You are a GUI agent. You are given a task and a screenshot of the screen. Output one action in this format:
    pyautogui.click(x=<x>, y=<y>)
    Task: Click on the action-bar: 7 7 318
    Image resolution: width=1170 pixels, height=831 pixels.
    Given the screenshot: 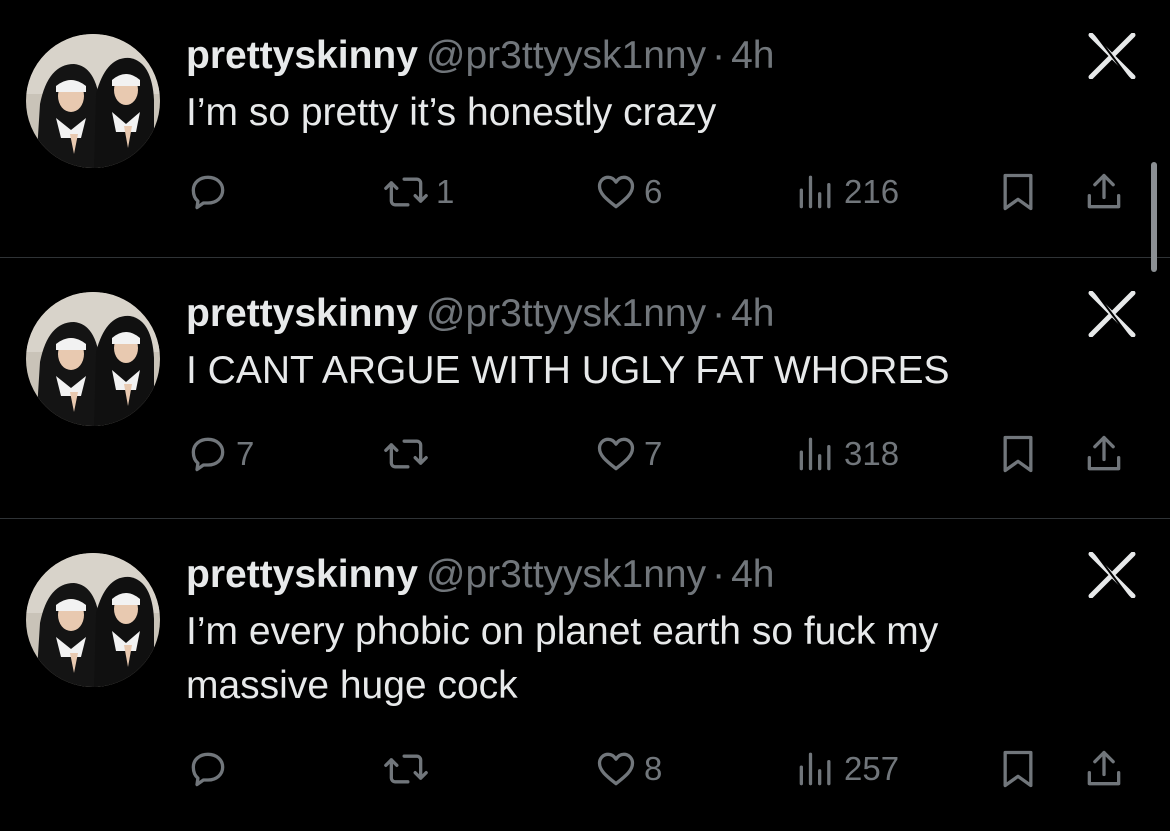 What is the action you would take?
    pyautogui.click(x=666, y=454)
    